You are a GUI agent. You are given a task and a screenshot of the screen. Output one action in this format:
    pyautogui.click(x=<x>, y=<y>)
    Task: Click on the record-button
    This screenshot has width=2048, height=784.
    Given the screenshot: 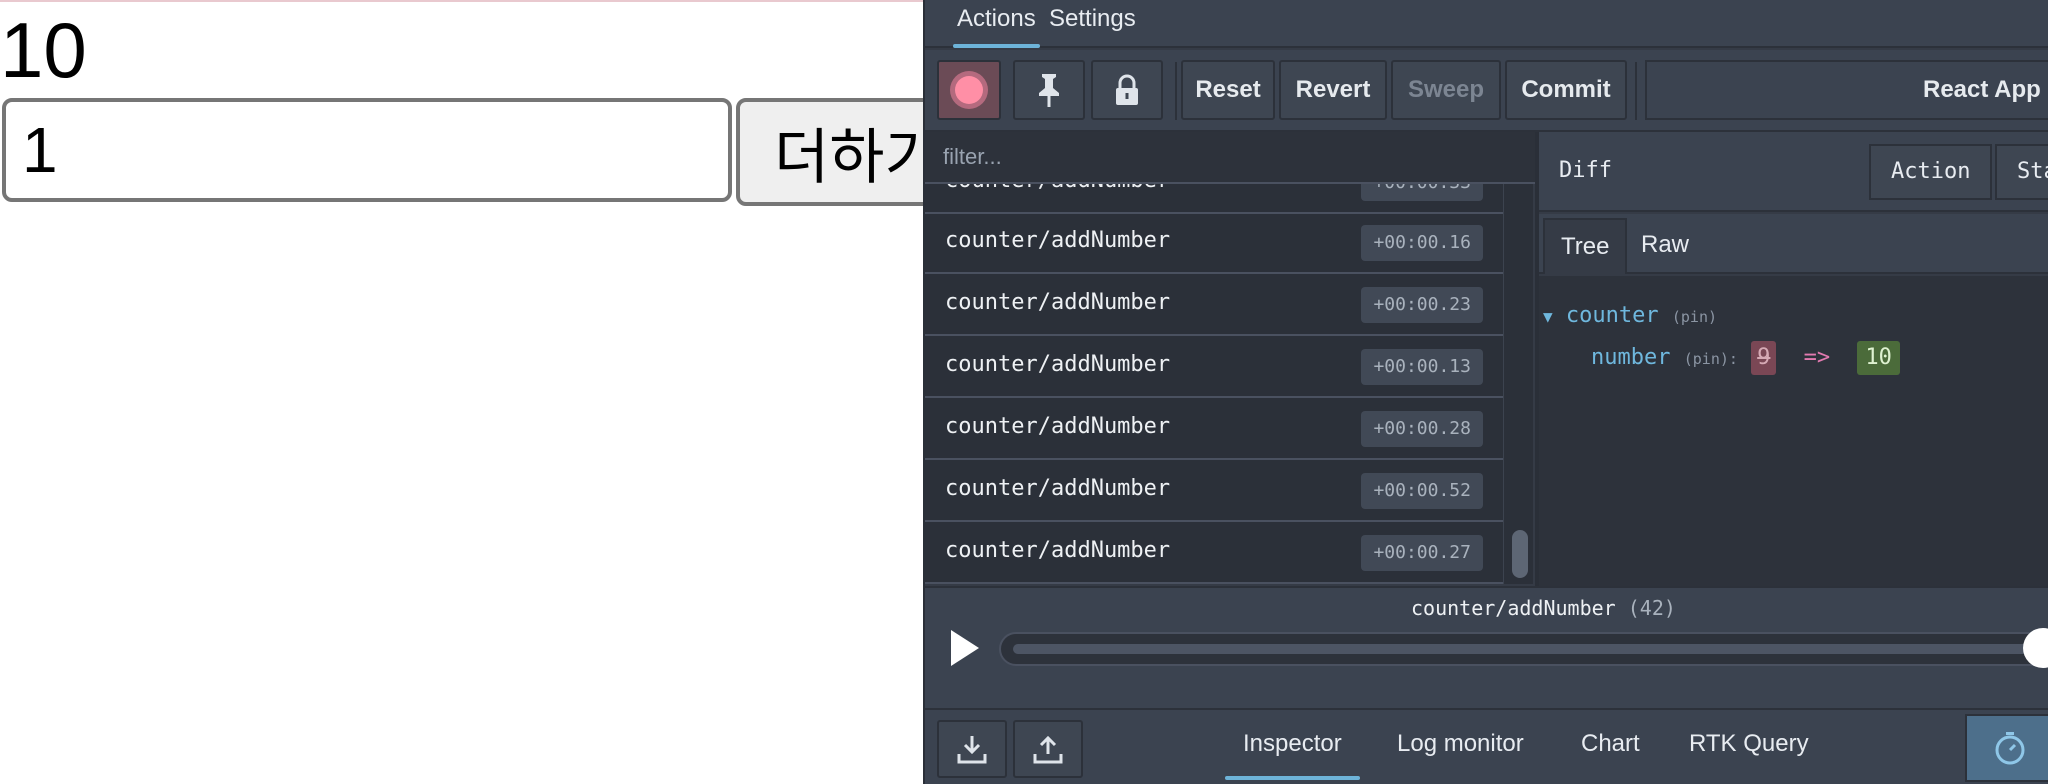 What is the action you would take?
    pyautogui.click(x=969, y=90)
    